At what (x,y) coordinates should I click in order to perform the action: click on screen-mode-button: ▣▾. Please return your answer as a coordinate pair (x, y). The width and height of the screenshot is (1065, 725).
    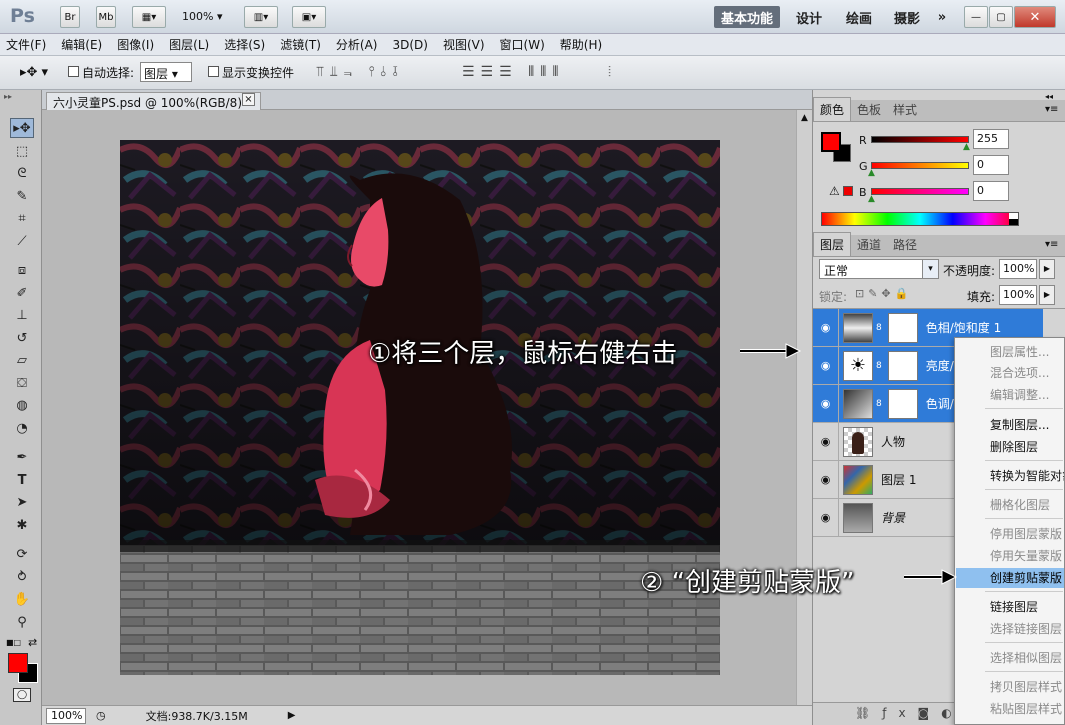
    Looking at the image, I should click on (309, 17).